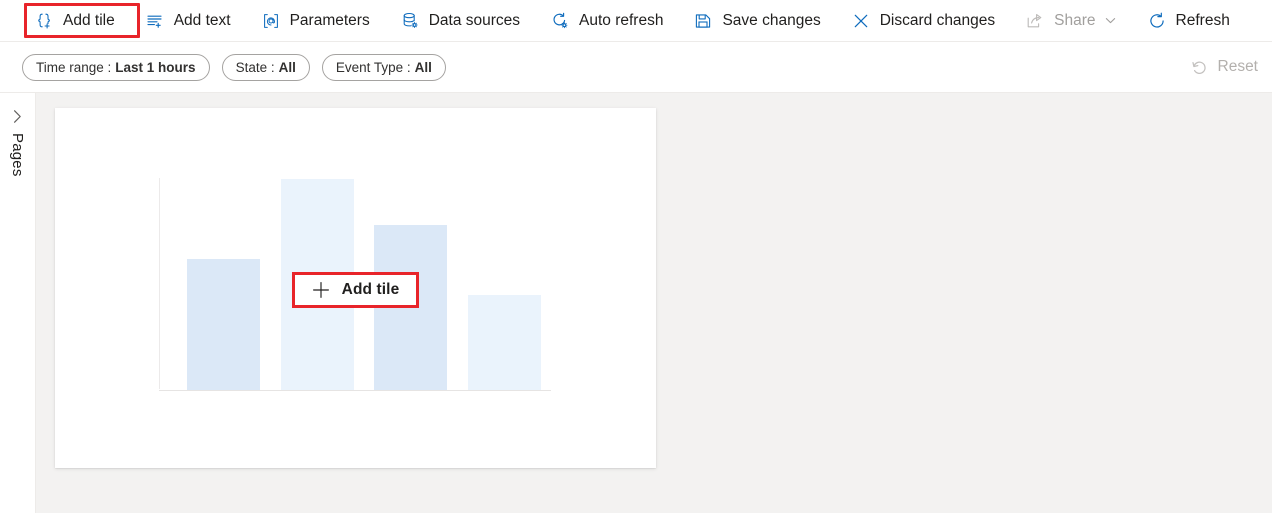 Image resolution: width=1272 pixels, height=513 pixels. I want to click on text-lines-plus-icon, so click(155, 21).